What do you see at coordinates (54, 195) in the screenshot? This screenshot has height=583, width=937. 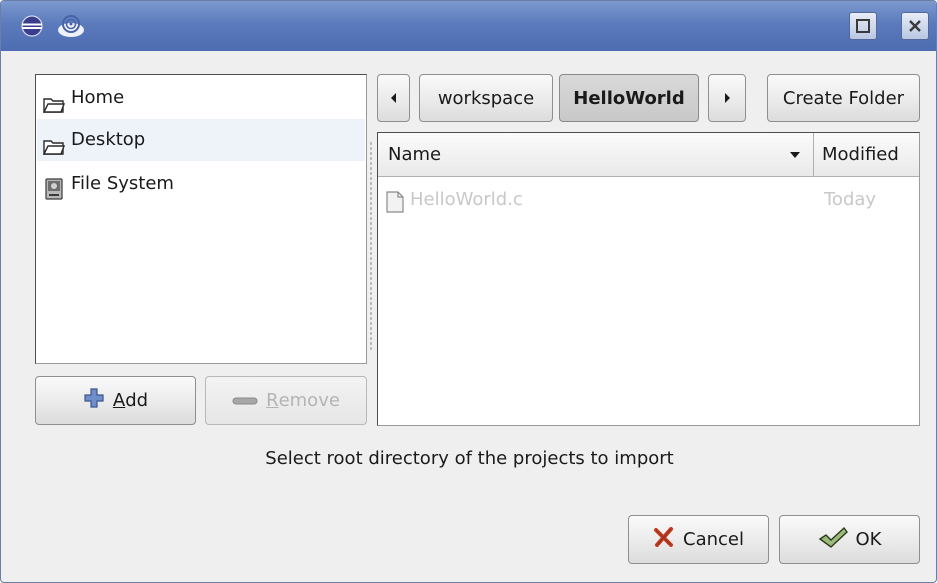 I see `drive-icon` at bounding box center [54, 195].